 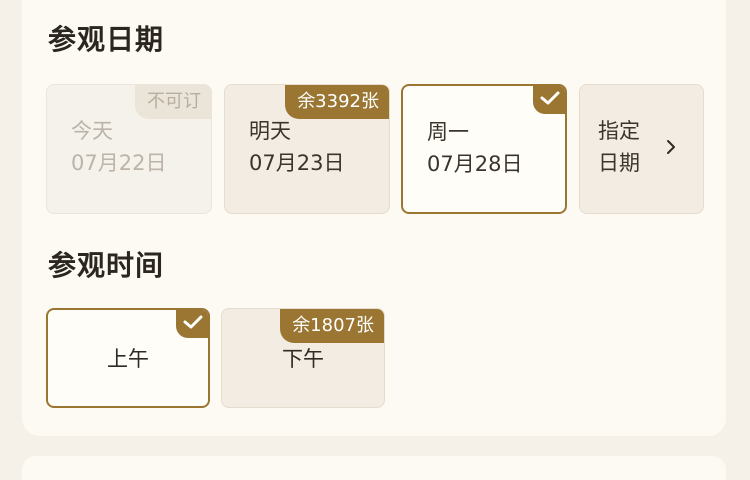 What do you see at coordinates (475, 164) in the screenshot?
I see `date-option-date: 07月28日` at bounding box center [475, 164].